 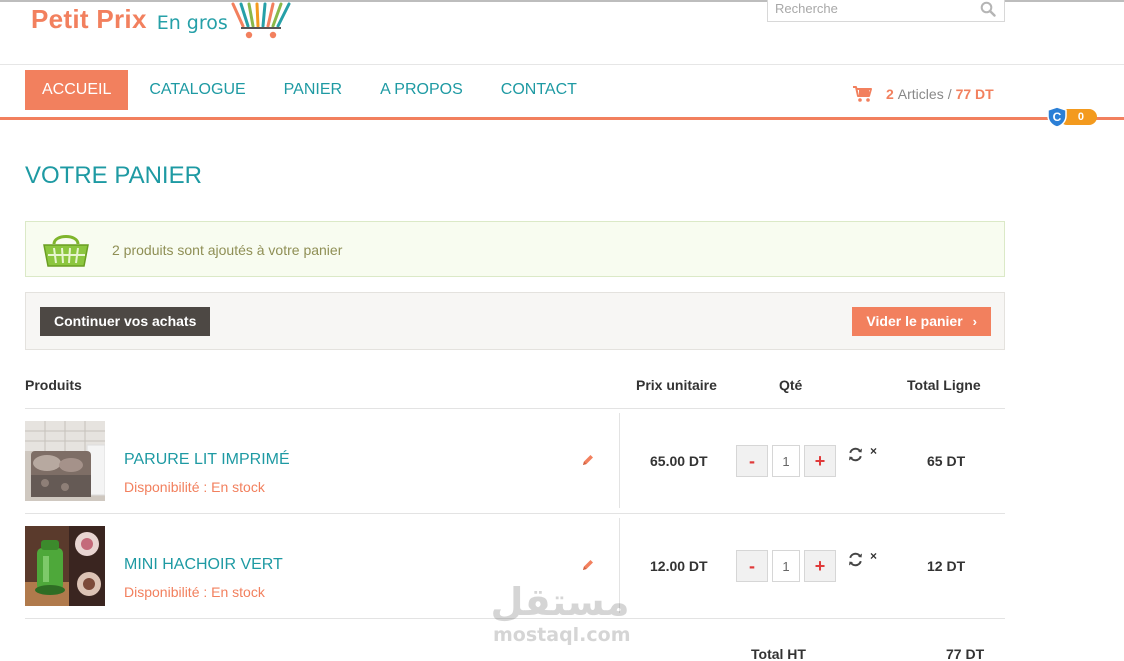 What do you see at coordinates (562, 635) in the screenshot?
I see `watermark-latin: mostaql.com` at bounding box center [562, 635].